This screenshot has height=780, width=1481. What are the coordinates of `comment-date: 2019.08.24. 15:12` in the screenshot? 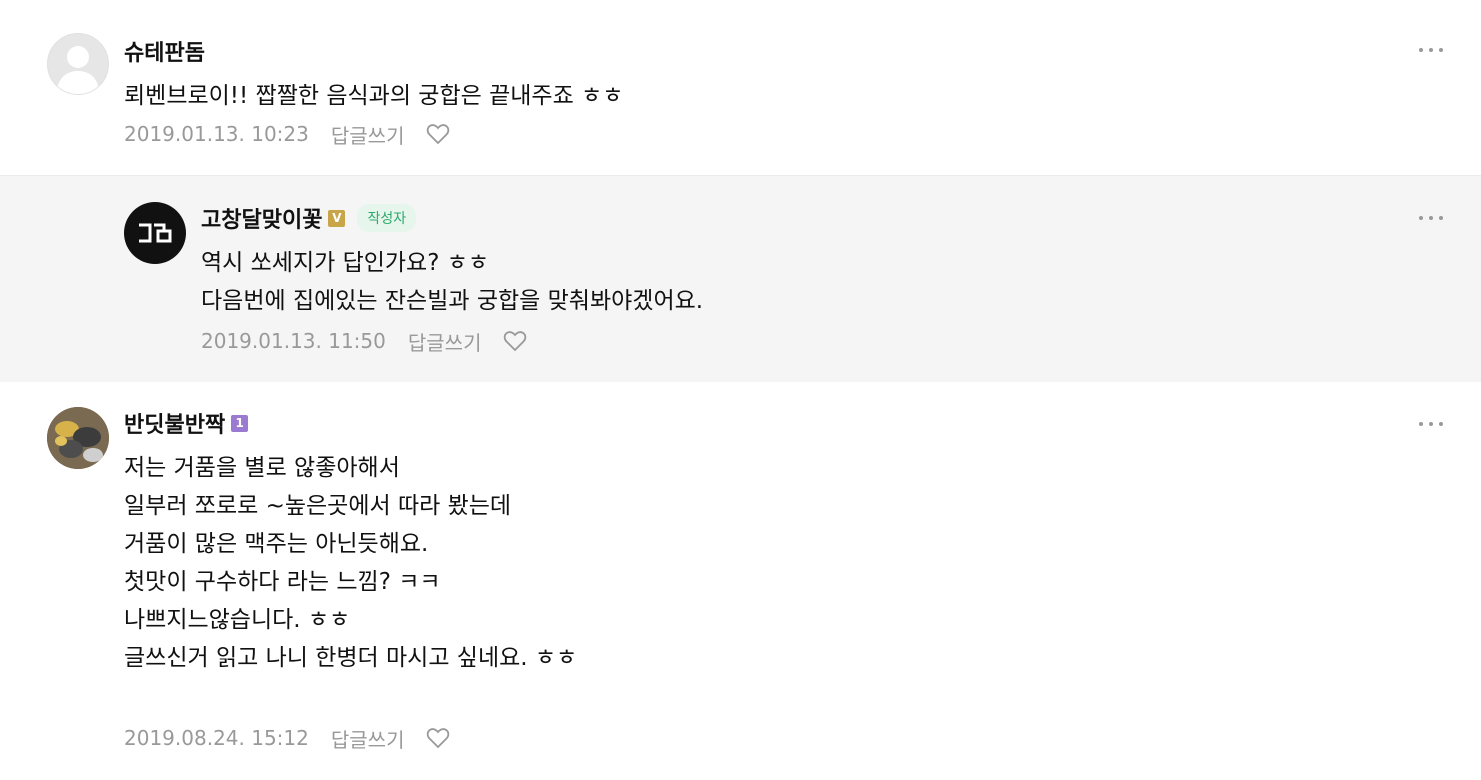 It's located at (216, 738).